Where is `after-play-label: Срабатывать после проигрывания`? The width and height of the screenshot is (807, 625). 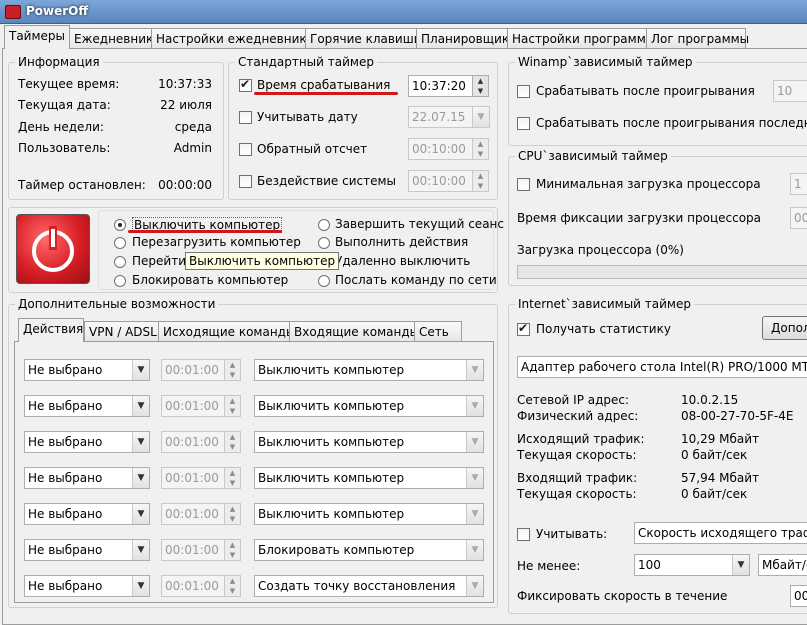
after-play-label: Срабатывать после проигрывания is located at coordinates (645, 91).